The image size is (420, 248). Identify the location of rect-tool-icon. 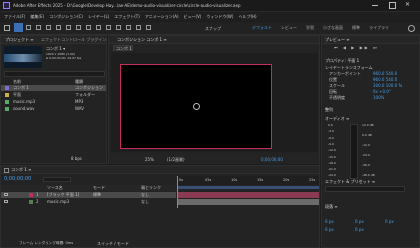
(78, 27).